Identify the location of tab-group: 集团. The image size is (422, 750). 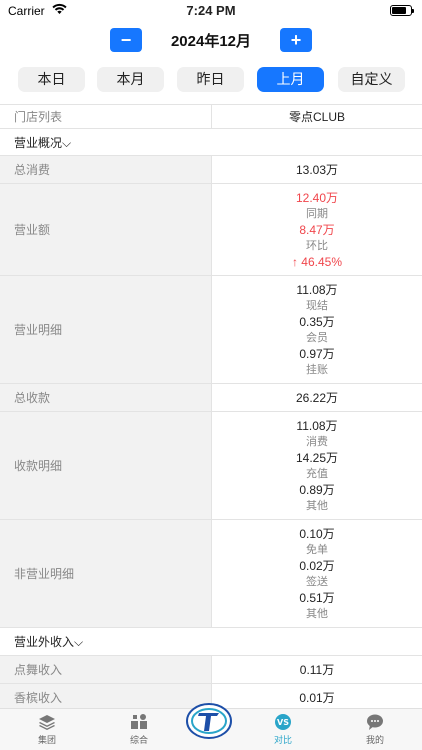
(47, 729).